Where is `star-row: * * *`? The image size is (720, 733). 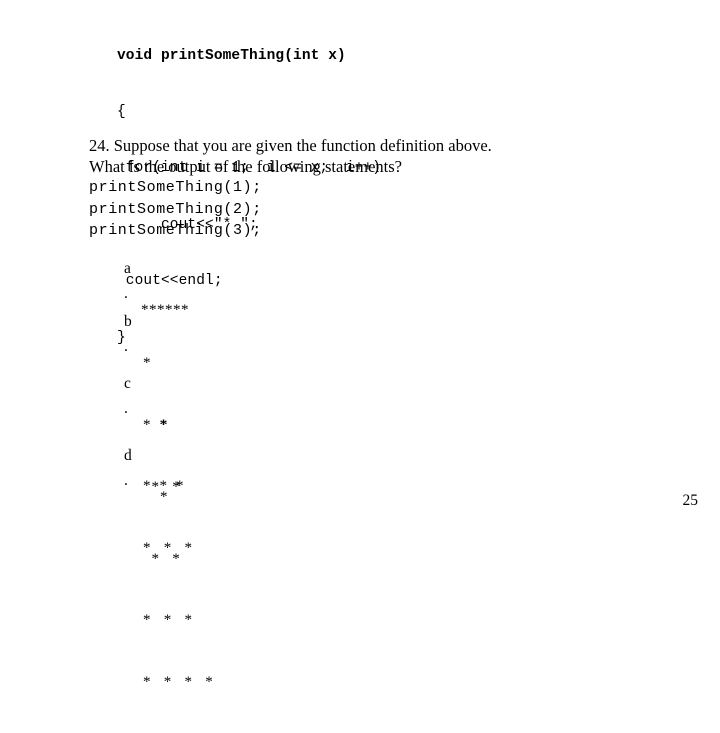 star-row: * * * is located at coordinates (168, 620).